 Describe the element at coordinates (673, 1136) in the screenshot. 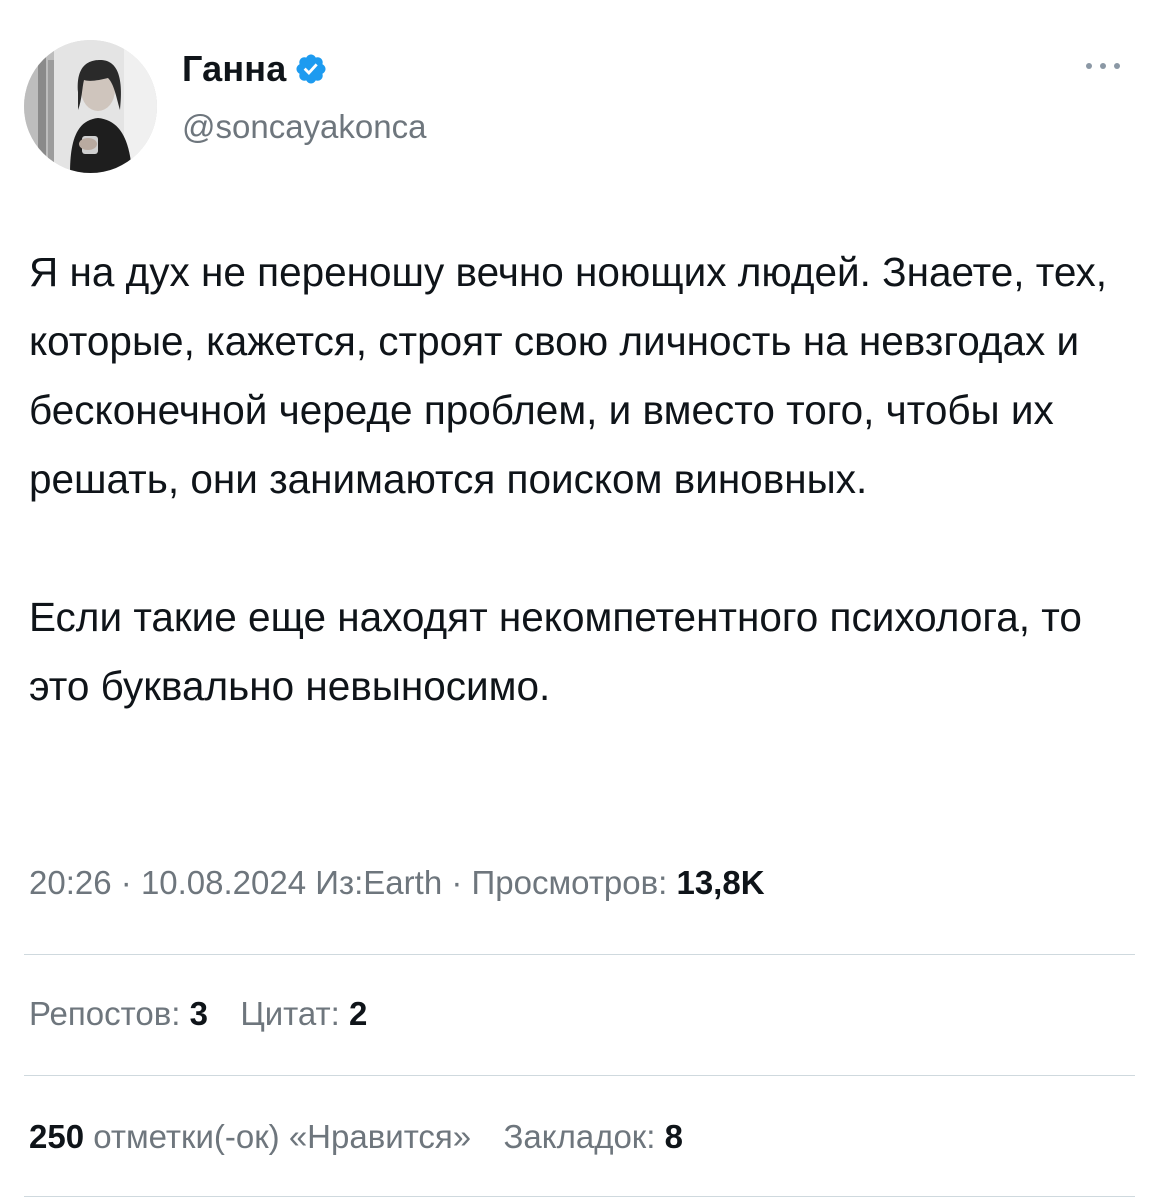

I see `bookmarks-count: 8` at that location.